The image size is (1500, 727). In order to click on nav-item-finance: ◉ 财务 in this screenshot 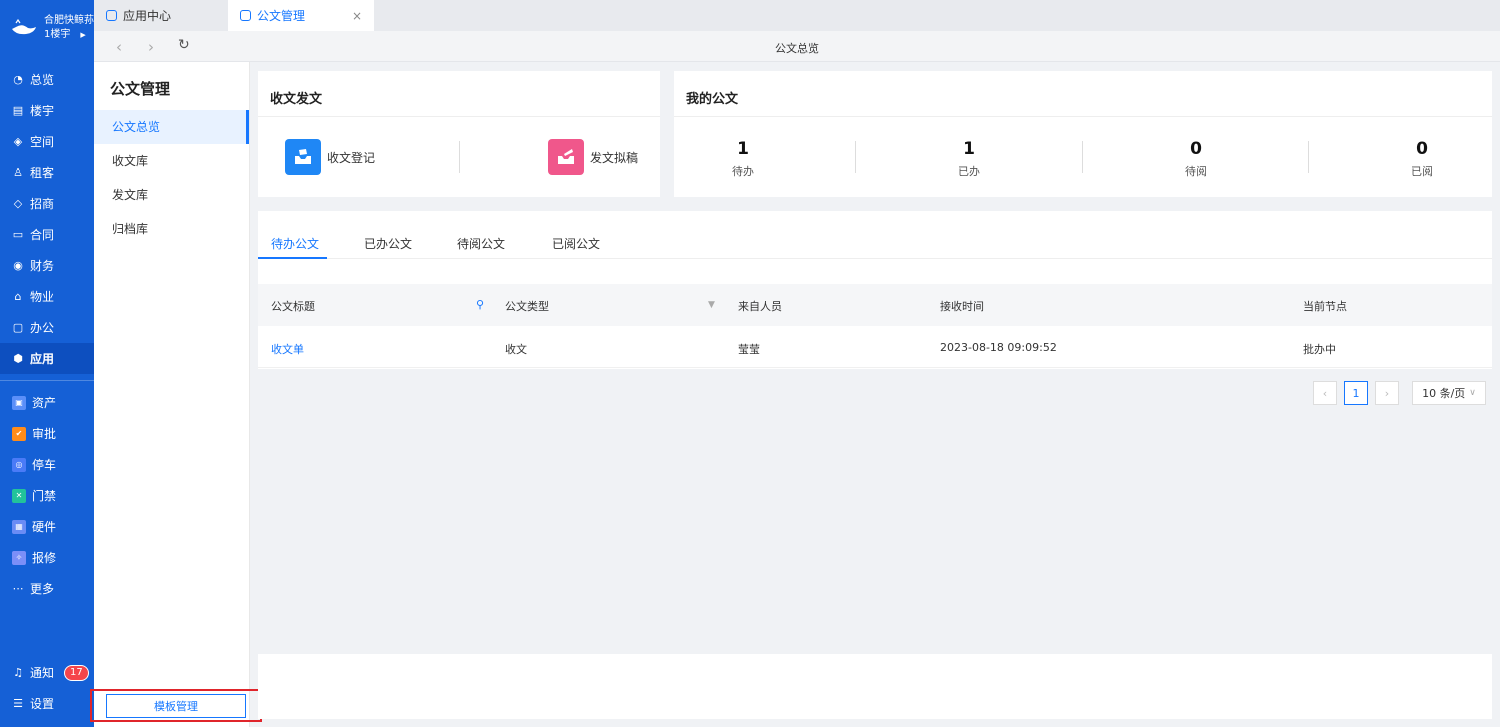, I will do `click(47, 265)`.